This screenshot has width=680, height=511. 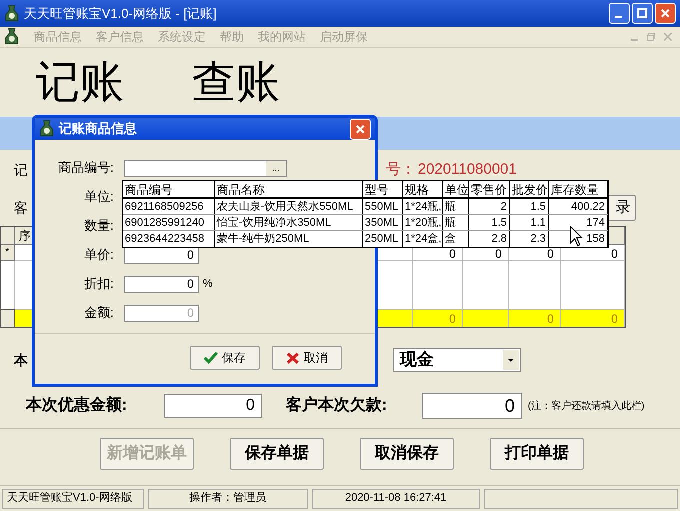 I want to click on field-label: 单价:, so click(x=99, y=255).